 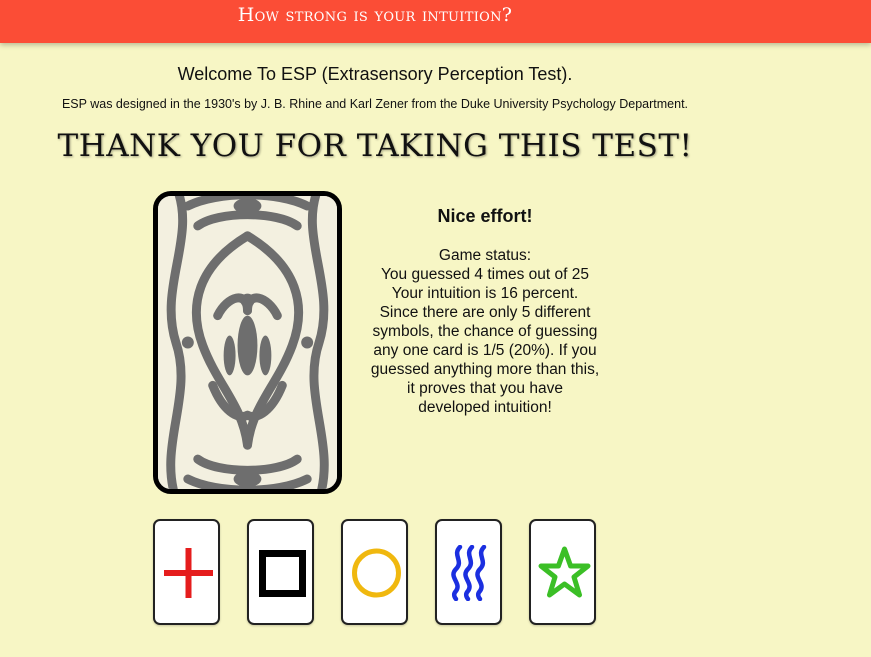 I want to click on waves-icon, so click(x=469, y=573).